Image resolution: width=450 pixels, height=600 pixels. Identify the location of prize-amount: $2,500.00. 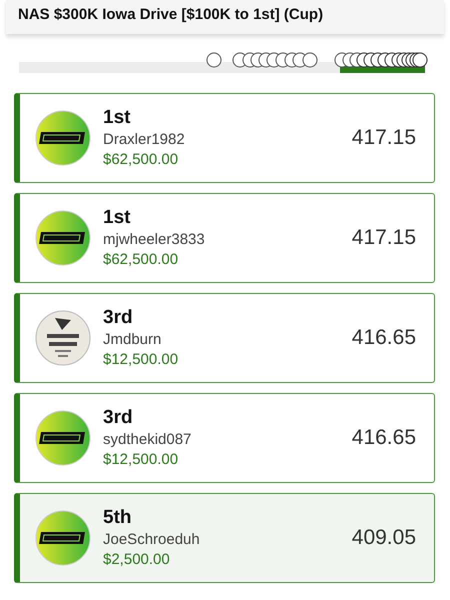
(137, 560).